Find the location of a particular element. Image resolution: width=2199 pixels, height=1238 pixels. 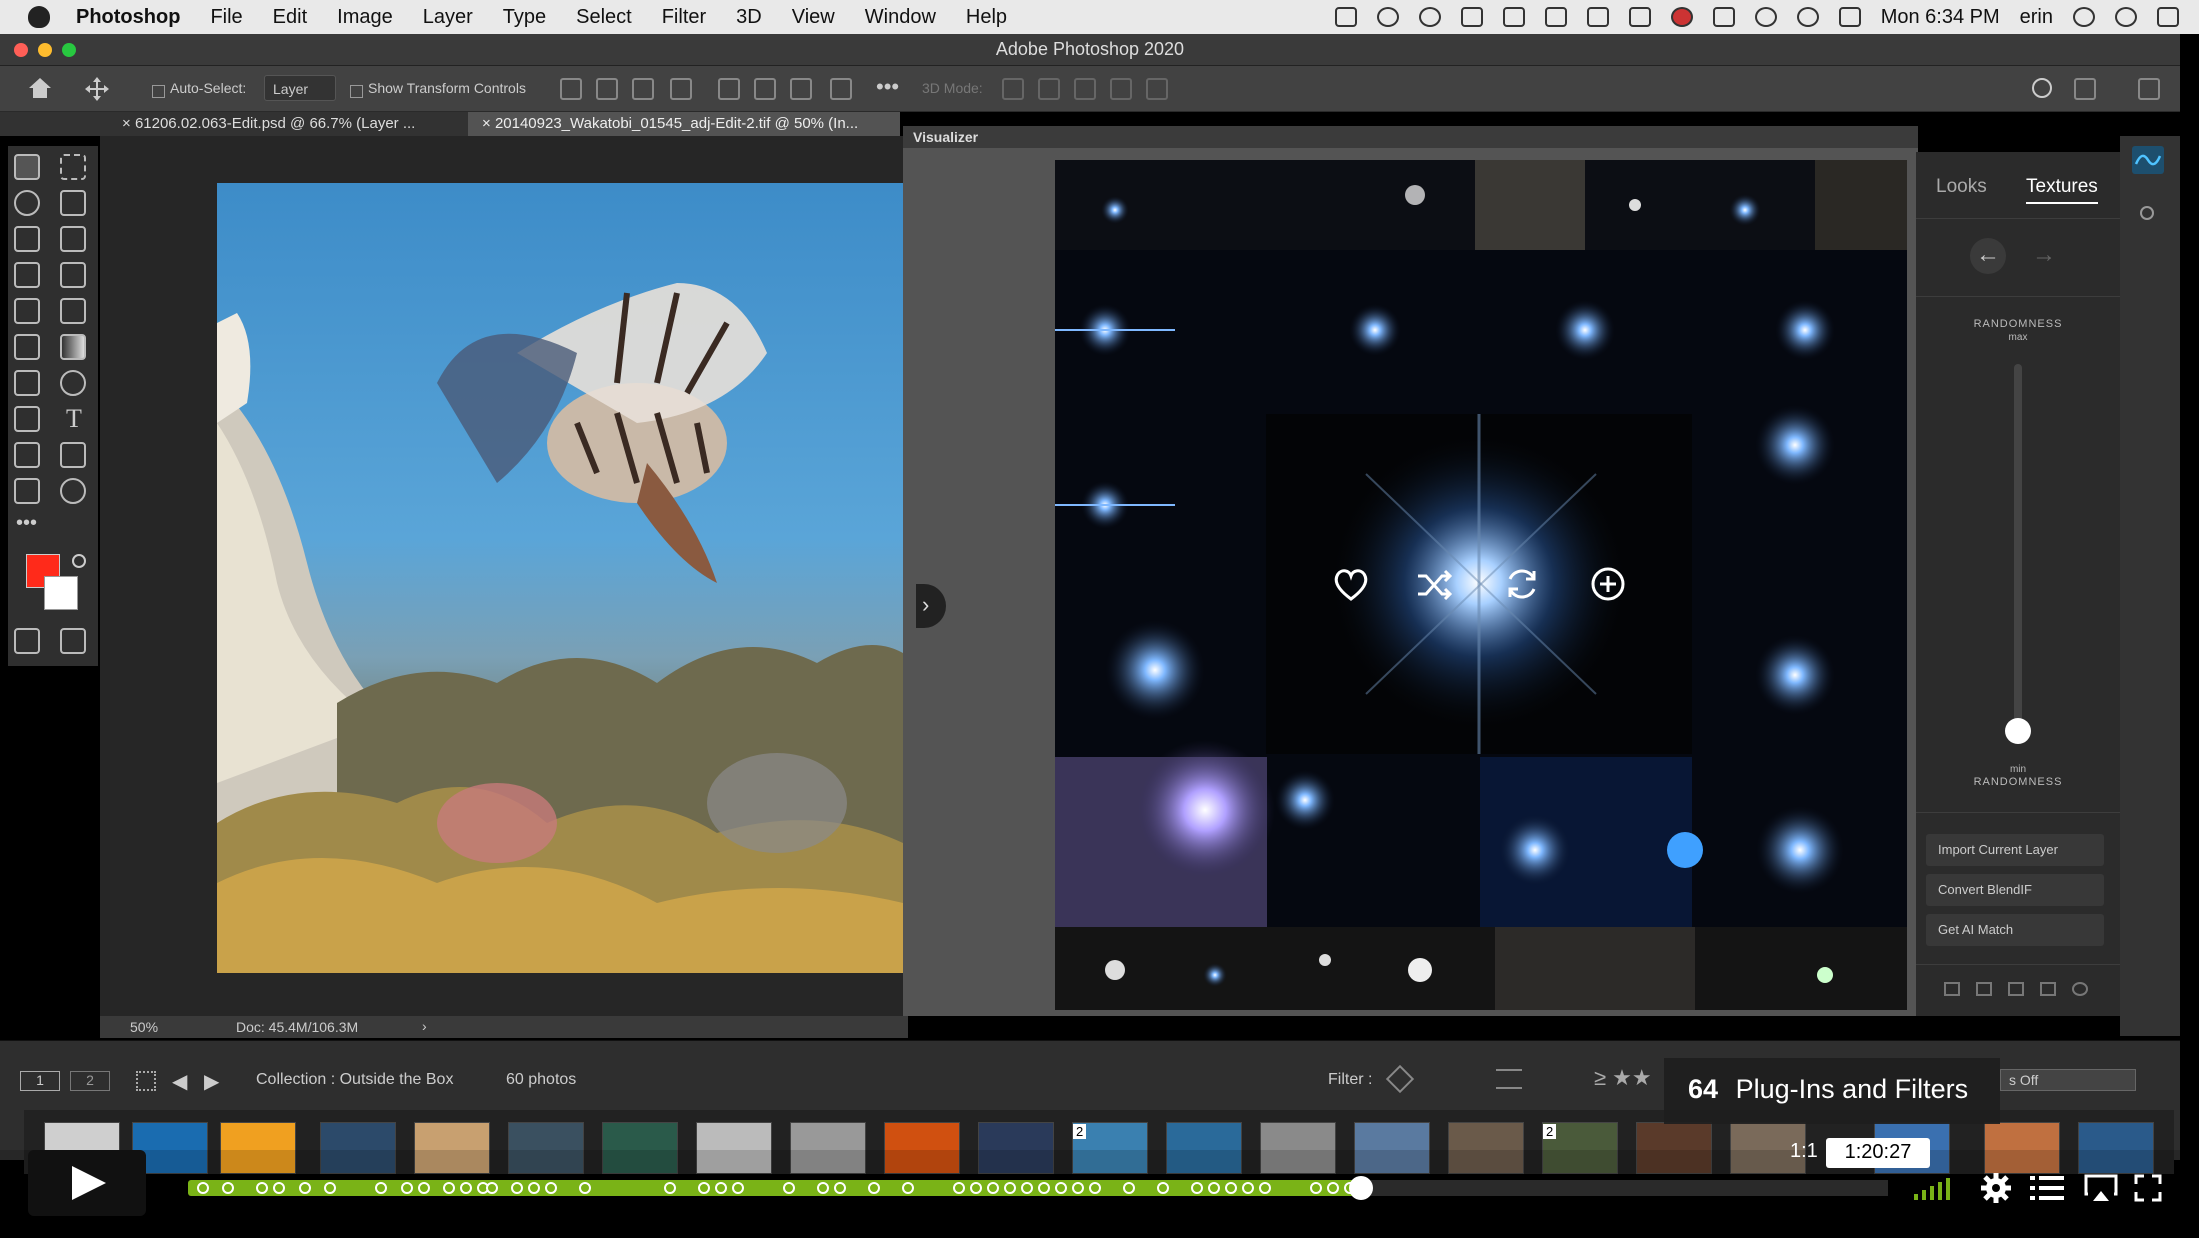

next-arrow-icon: → is located at coordinates (2044, 256).